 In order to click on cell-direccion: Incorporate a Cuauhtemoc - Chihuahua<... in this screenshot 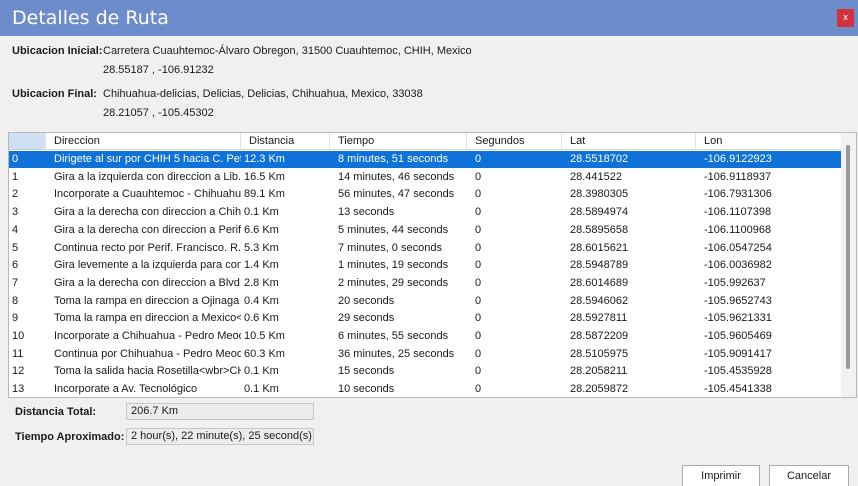, I will do `click(147, 194)`.